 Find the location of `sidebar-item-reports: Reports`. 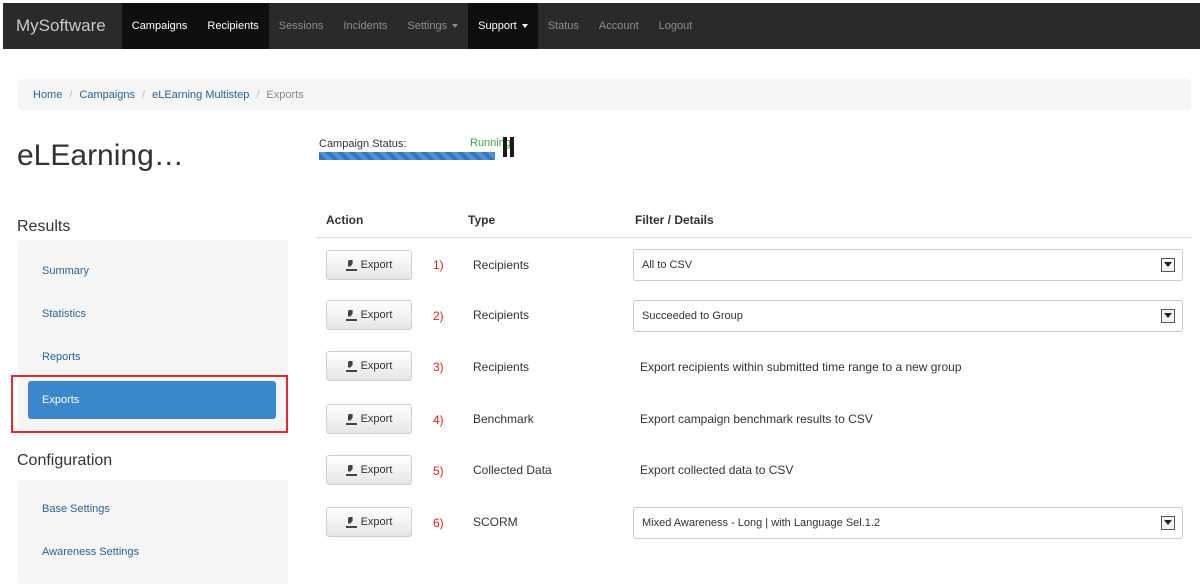

sidebar-item-reports: Reports is located at coordinates (152, 357).